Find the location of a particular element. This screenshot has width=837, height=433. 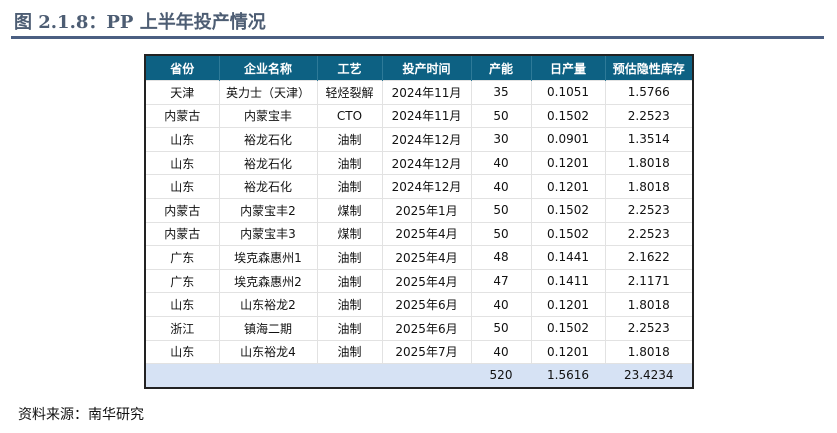

column-header: 工艺 is located at coordinates (350, 68).